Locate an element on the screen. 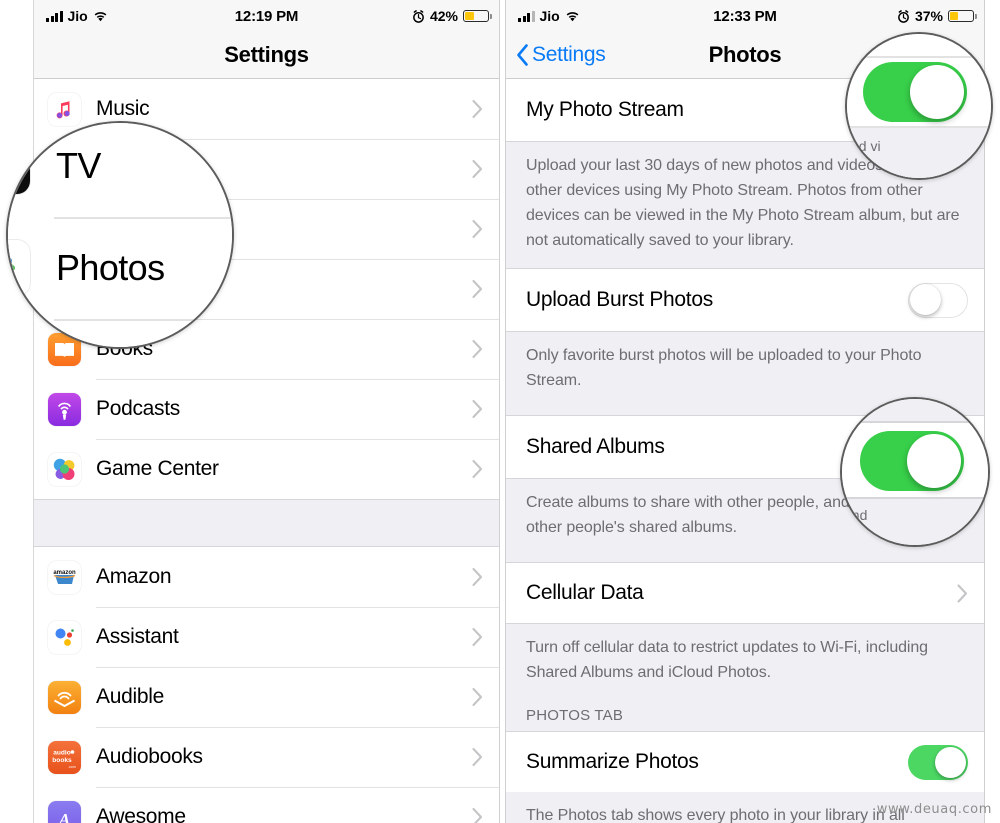 Image resolution: width=1000 pixels, height=823 pixels. awesome-app-icon: A is located at coordinates (64, 811).